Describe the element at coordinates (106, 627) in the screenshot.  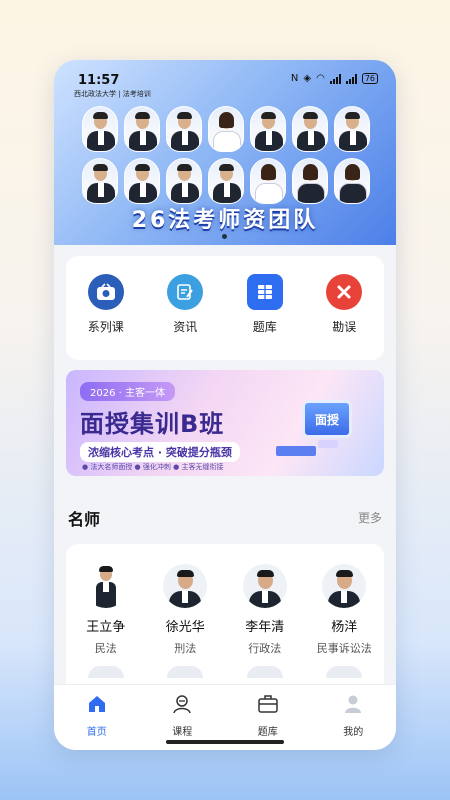
I see `teacher-name: 王立争` at that location.